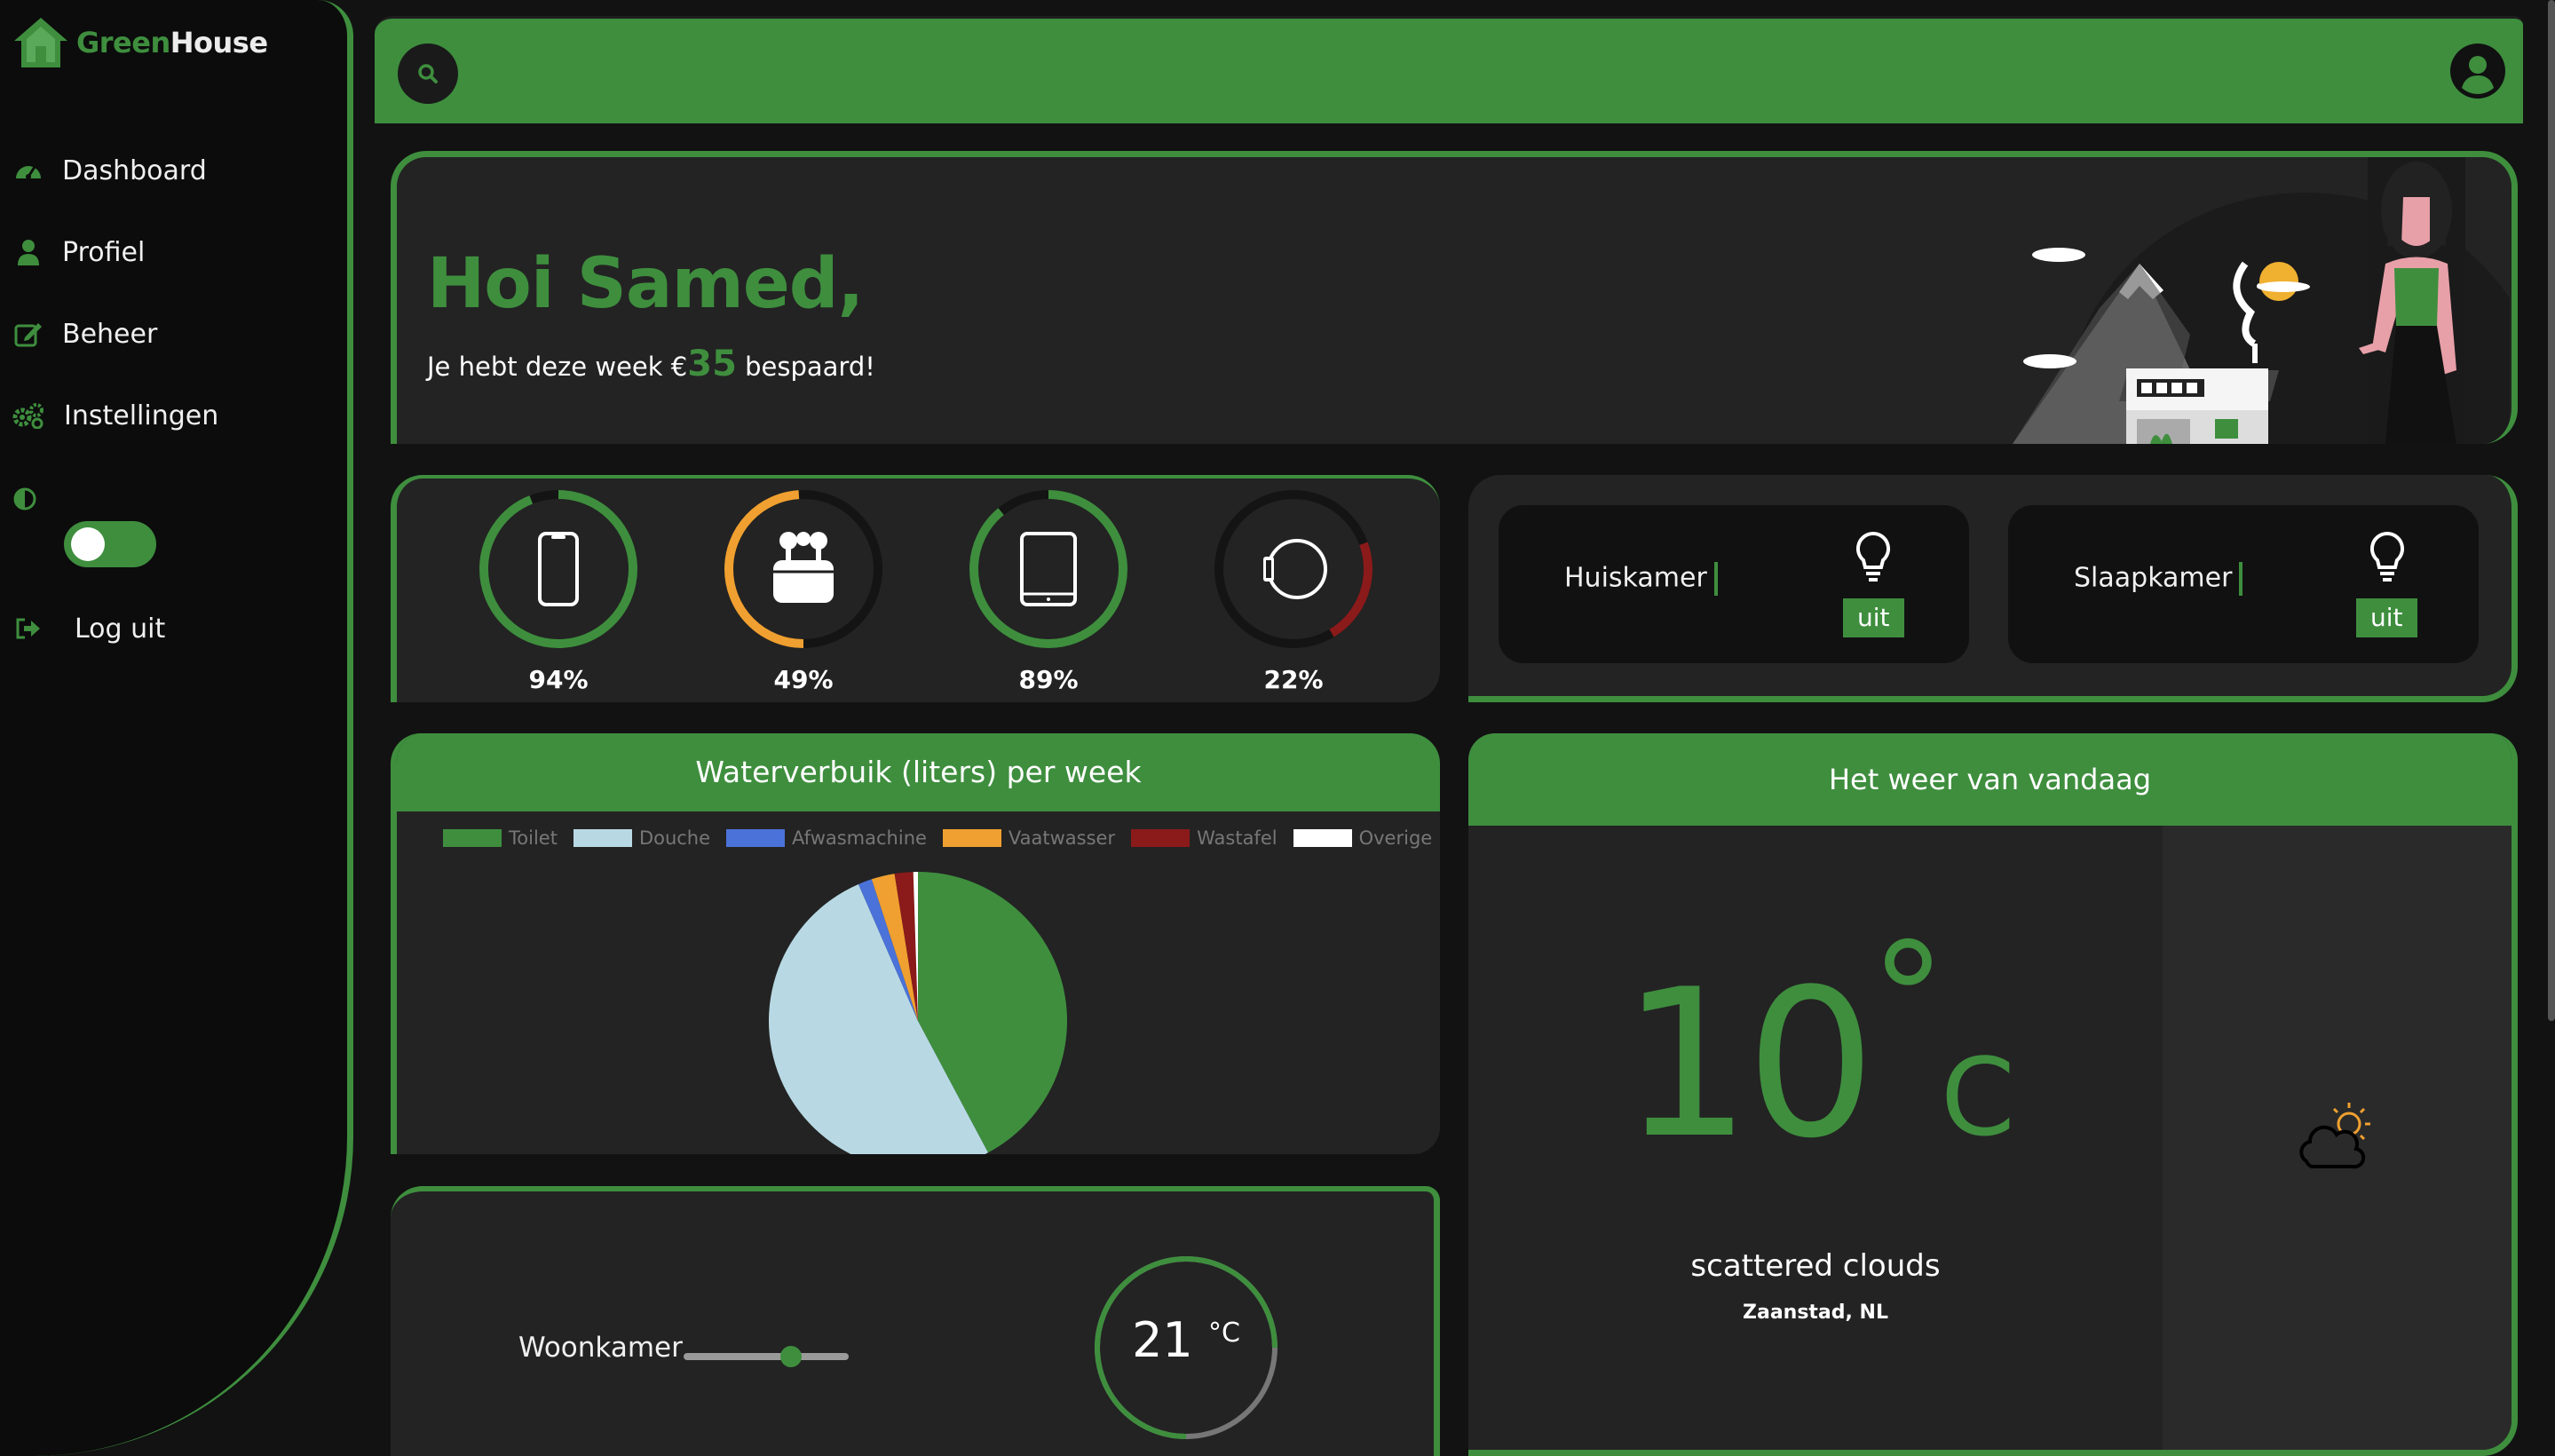 Image resolution: width=2555 pixels, height=1456 pixels. What do you see at coordinates (1817, 1047) in the screenshot?
I see `weather-temperature: 10°C` at bounding box center [1817, 1047].